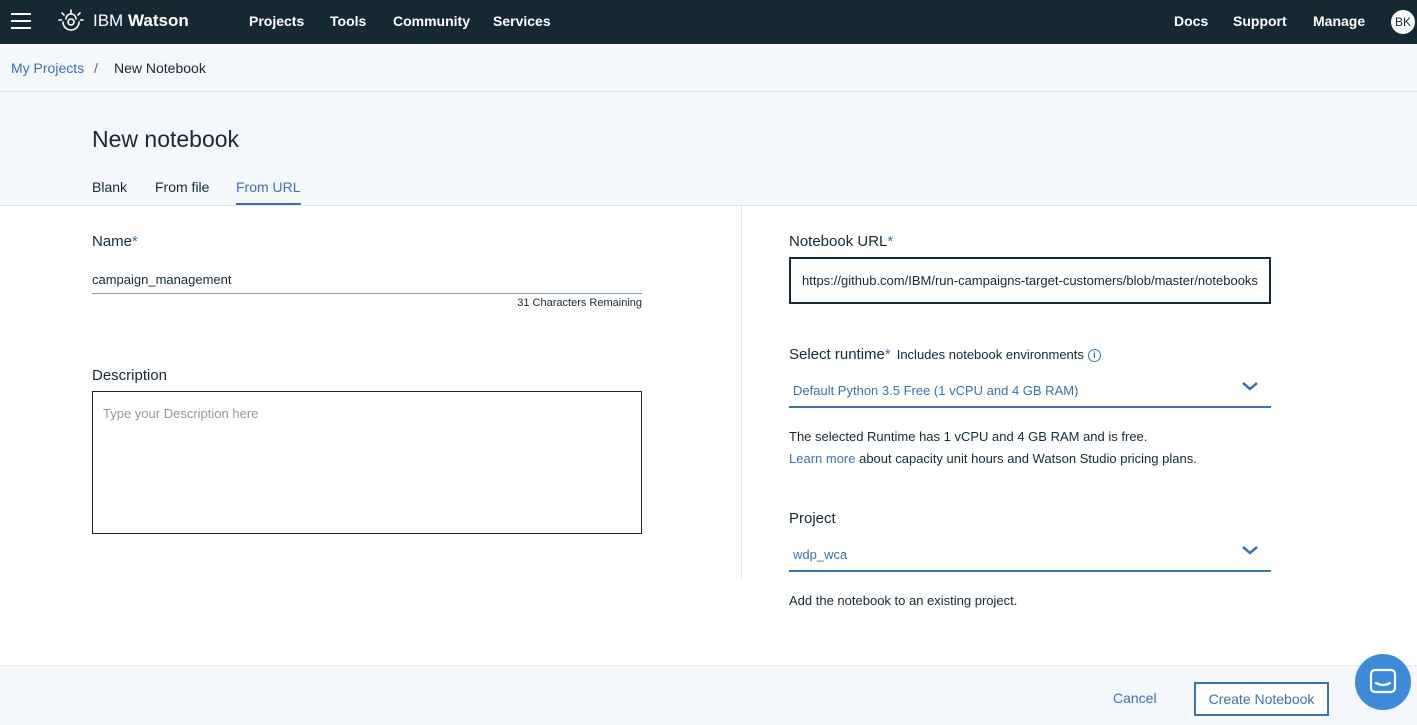 The image size is (1417, 725). Describe the element at coordinates (182, 191) in the screenshot. I see `tab-from-file: From file` at that location.